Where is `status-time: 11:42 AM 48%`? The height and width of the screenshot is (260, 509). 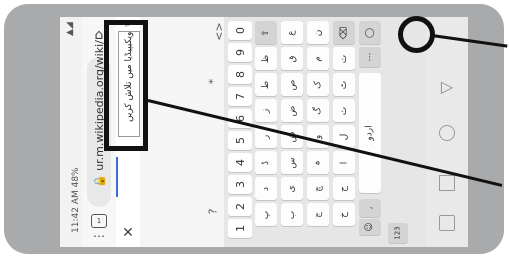
status-time: 11:42 AM 48% is located at coordinates (76, 200).